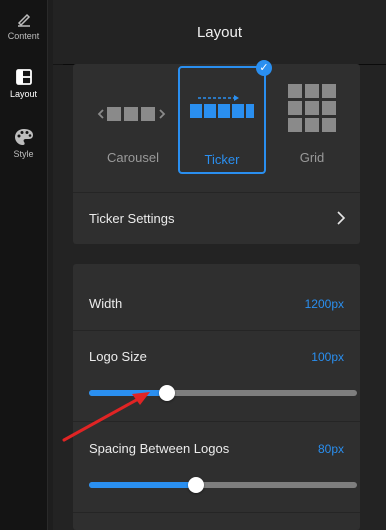 The image size is (386, 530). Describe the element at coordinates (118, 356) in the screenshot. I see `logo-size-label: Logo Size` at that location.